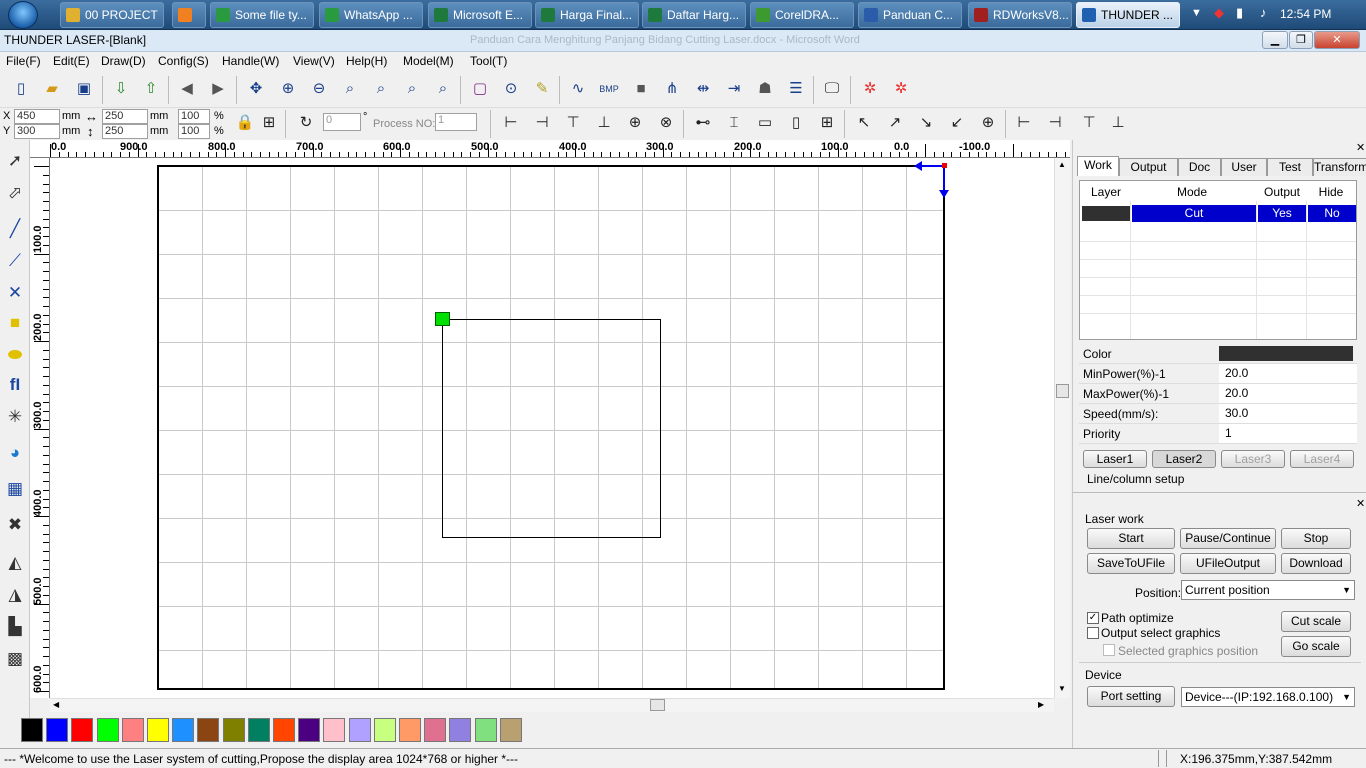 This screenshot has height=768, width=1366. What do you see at coordinates (1282, 213) in the screenshot?
I see `layer-output-cell: Yes` at bounding box center [1282, 213].